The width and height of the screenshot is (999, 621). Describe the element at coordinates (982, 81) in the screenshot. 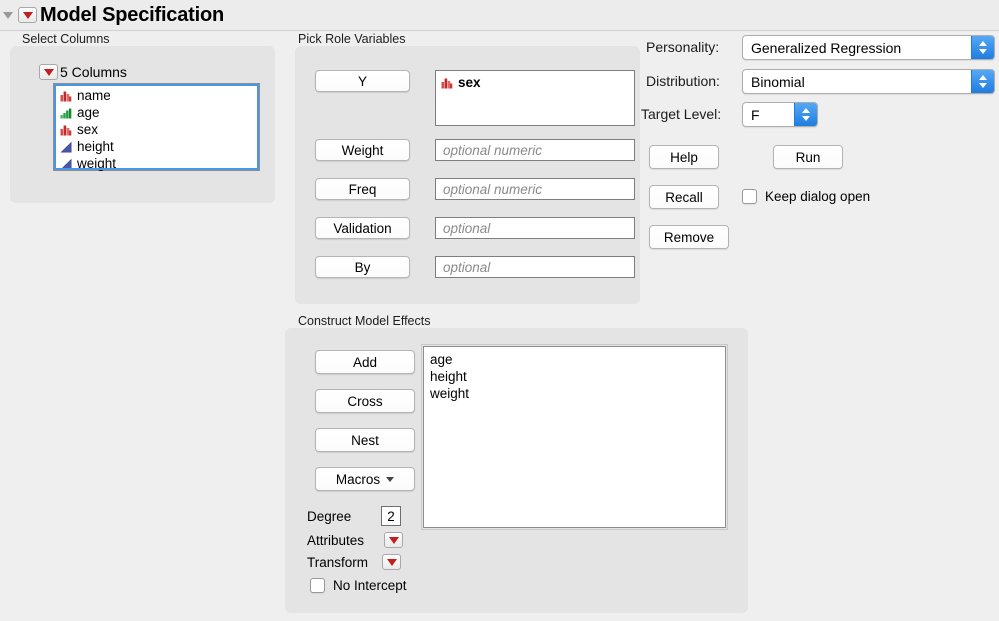

I see `distribution-stepper-icon` at that location.